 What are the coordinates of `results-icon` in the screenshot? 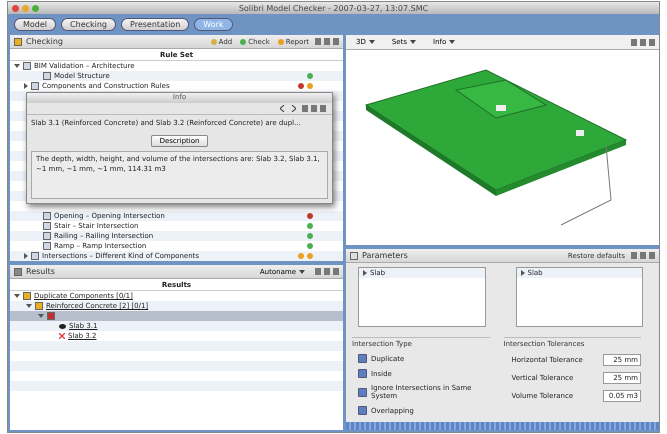 It's located at (18, 272).